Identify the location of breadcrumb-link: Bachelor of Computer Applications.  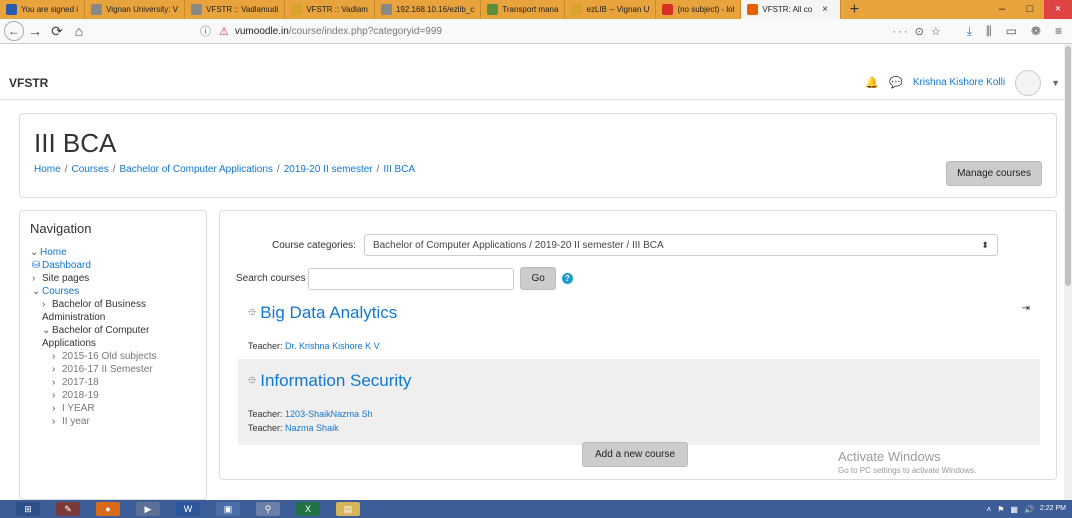
(196, 169).